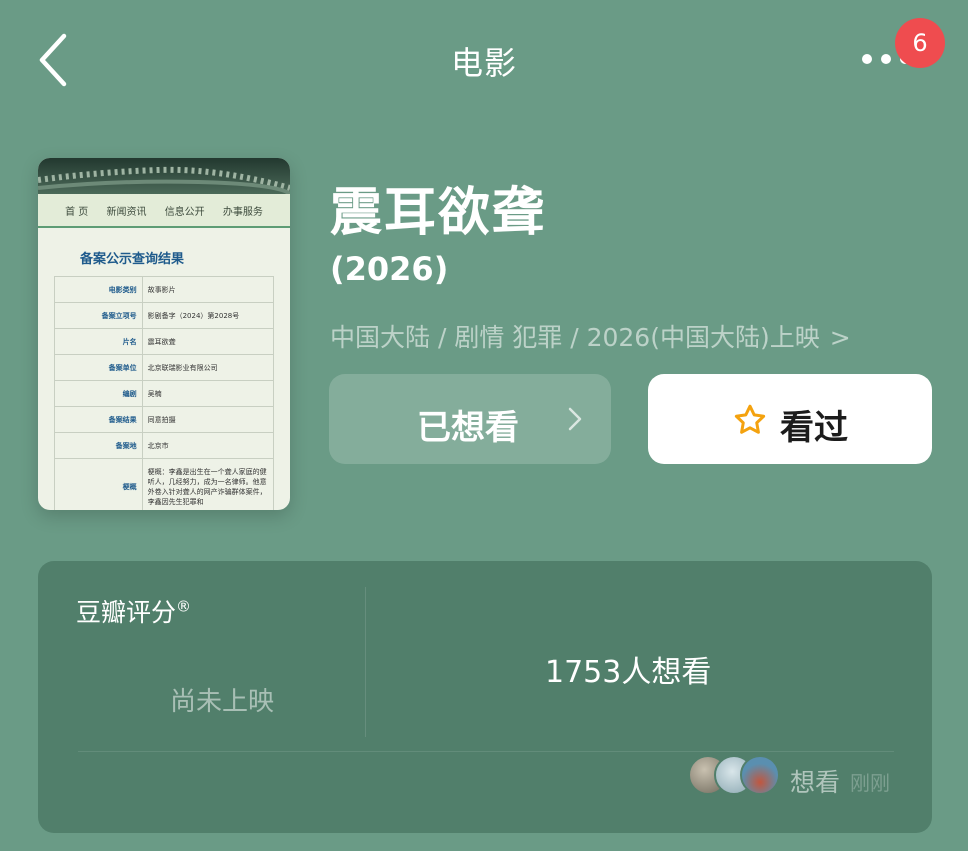 This screenshot has width=968, height=851. I want to click on recent-users-avatars, so click(736, 775).